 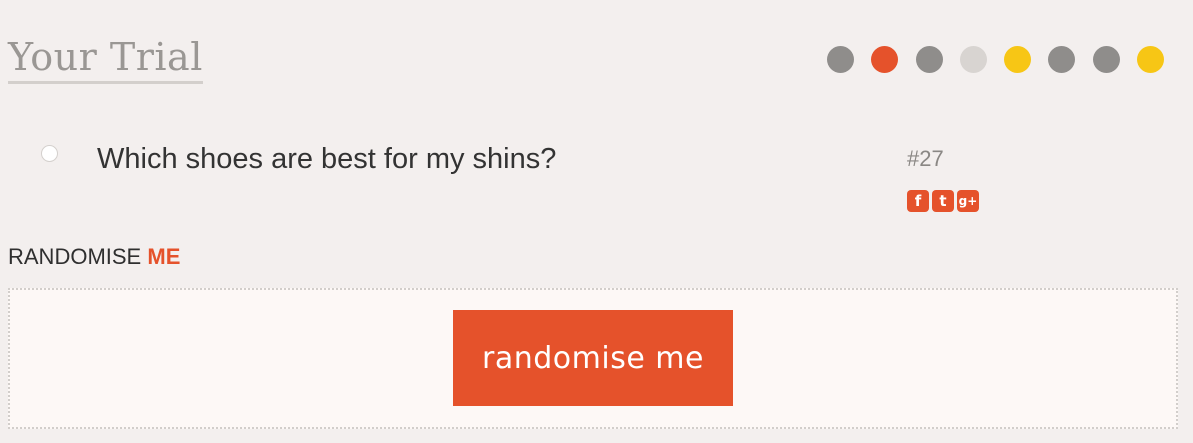 I want to click on question-text: Which shoes are best for my shins?, so click(x=327, y=159).